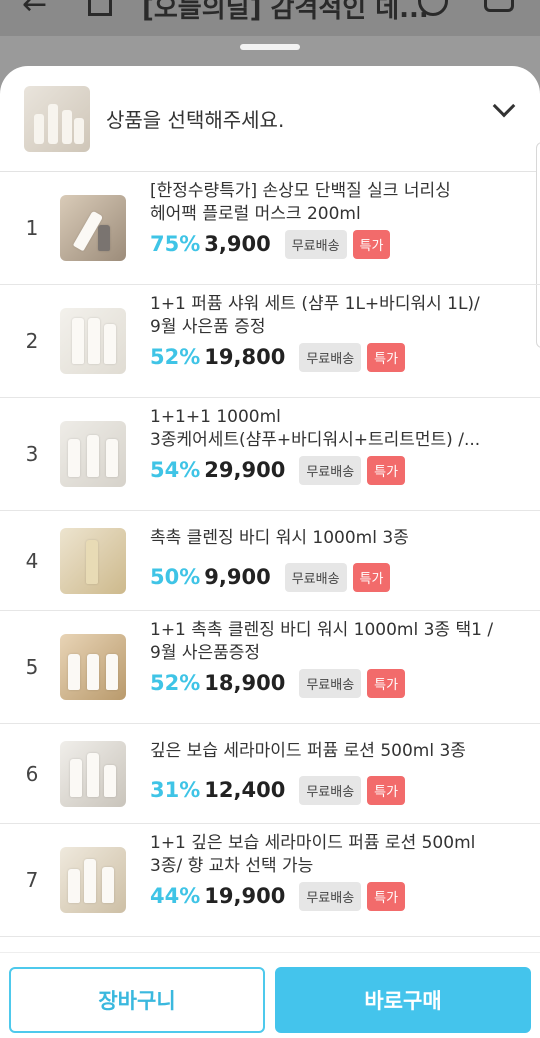 This screenshot has height=1038, width=540. Describe the element at coordinates (32, 228) in the screenshot. I see `item-rank: 1` at that location.